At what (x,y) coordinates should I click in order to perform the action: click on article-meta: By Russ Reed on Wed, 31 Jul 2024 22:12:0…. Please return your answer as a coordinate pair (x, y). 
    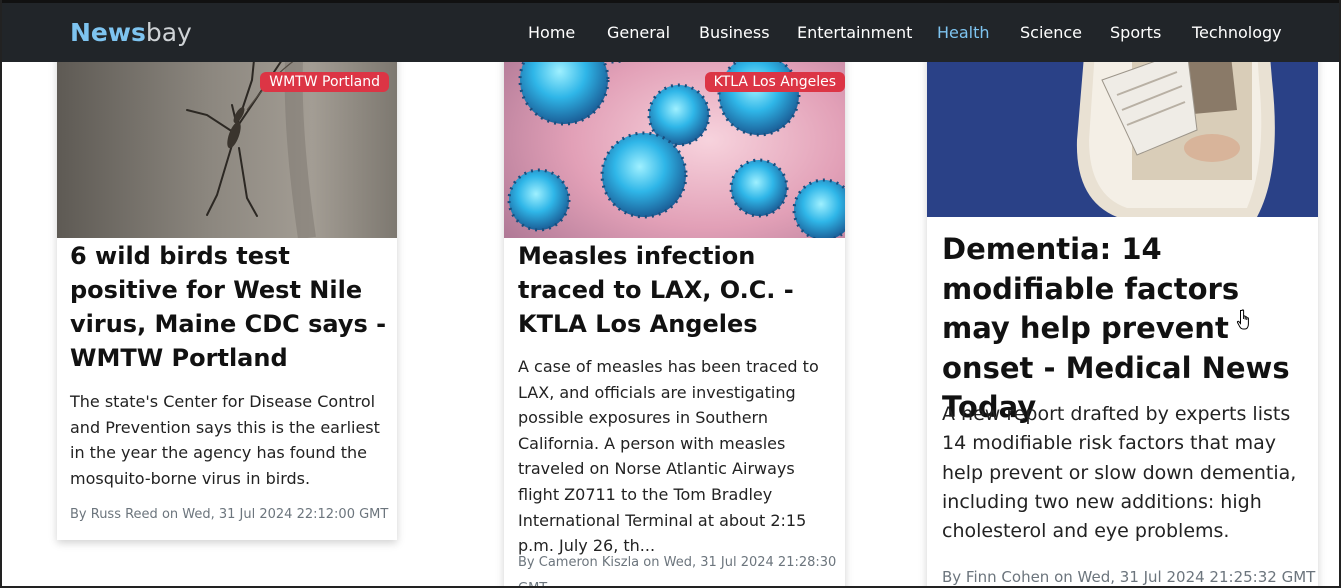
    Looking at the image, I should click on (229, 514).